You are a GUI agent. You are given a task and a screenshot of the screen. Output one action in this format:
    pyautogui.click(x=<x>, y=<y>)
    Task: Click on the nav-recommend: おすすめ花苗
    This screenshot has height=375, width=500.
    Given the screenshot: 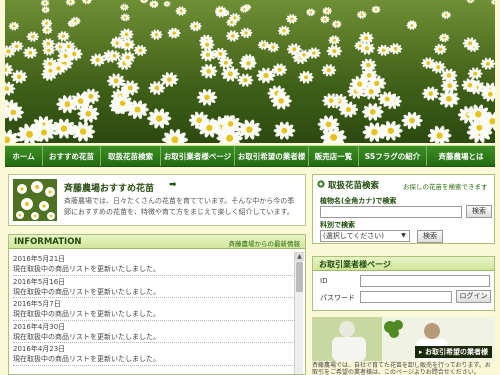 What is the action you would take?
    pyautogui.click(x=72, y=156)
    